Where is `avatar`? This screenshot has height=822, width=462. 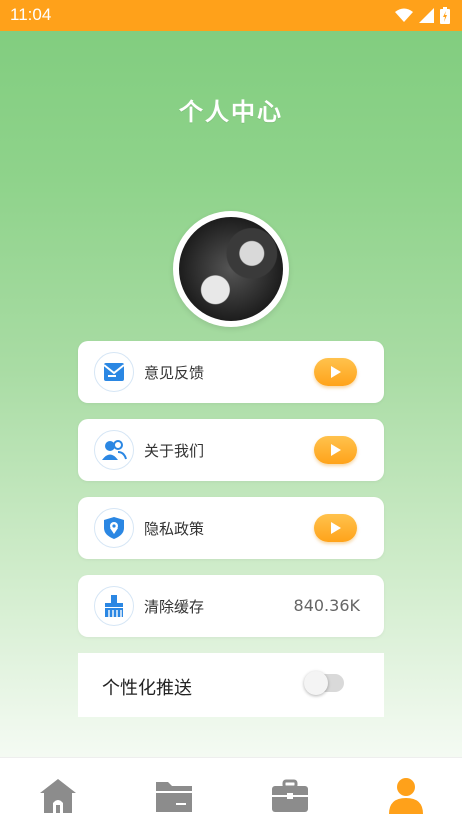 avatar is located at coordinates (231, 269).